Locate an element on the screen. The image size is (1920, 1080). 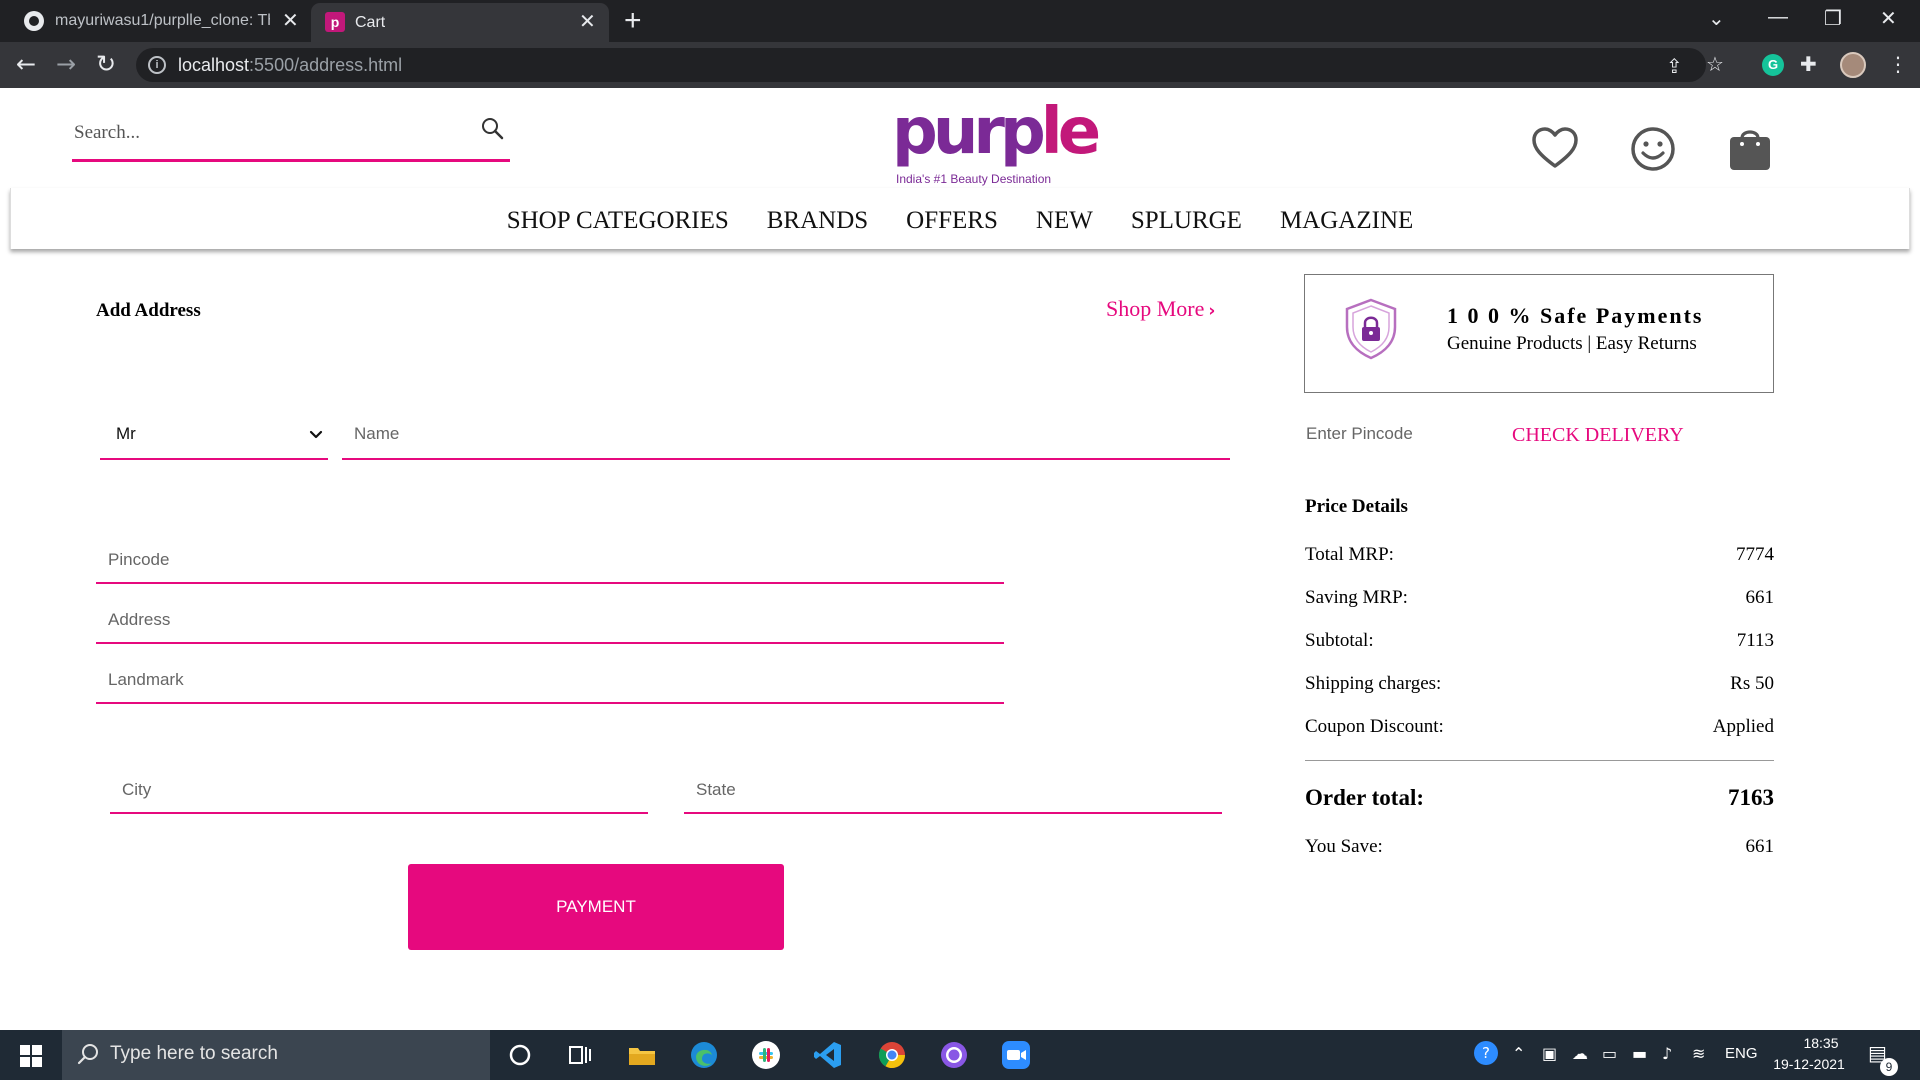
onedrive-cloud-icon: ☁ is located at coordinates (1580, 1053).